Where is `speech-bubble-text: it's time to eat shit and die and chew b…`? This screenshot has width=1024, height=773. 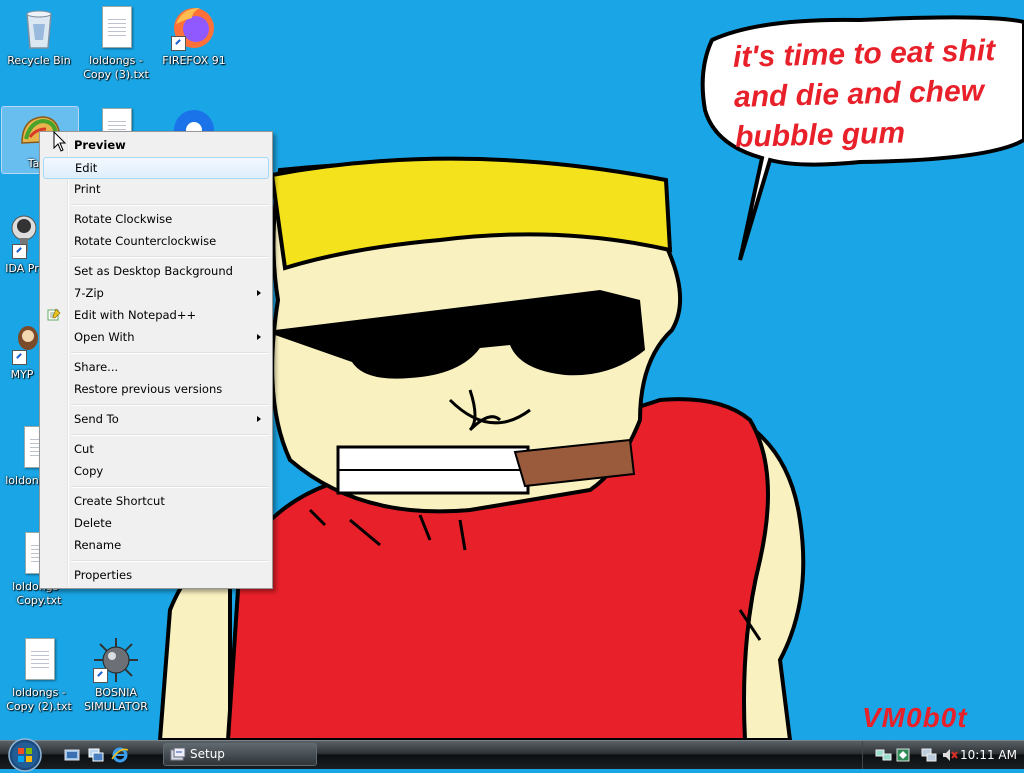 speech-bubble-text: it's time to eat shit and die and chew b… is located at coordinates (878, 94).